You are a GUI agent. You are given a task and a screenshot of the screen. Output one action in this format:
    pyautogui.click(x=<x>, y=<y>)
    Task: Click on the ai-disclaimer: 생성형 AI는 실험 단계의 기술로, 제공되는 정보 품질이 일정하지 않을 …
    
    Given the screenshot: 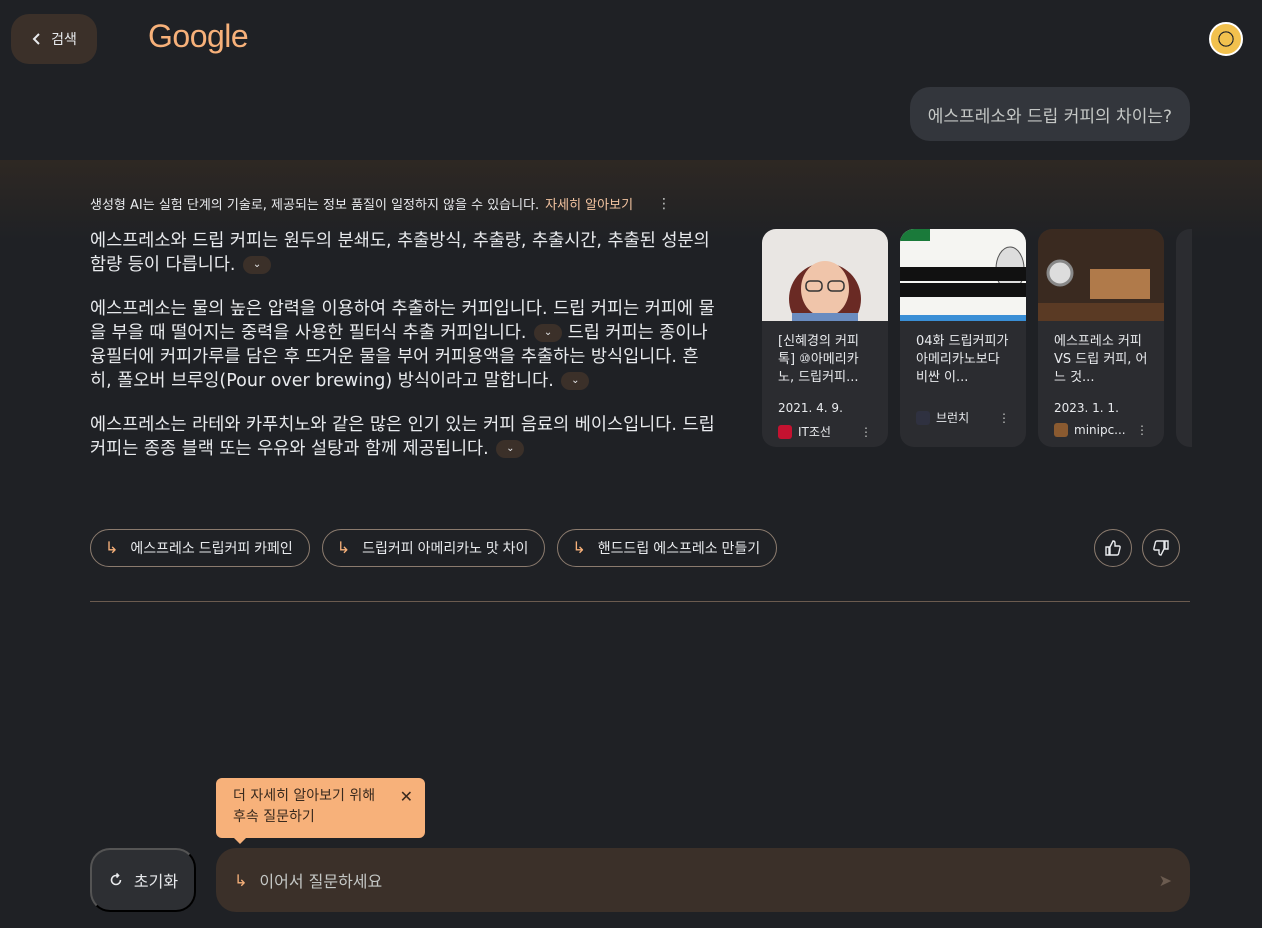 What is the action you would take?
    pyautogui.click(x=380, y=204)
    